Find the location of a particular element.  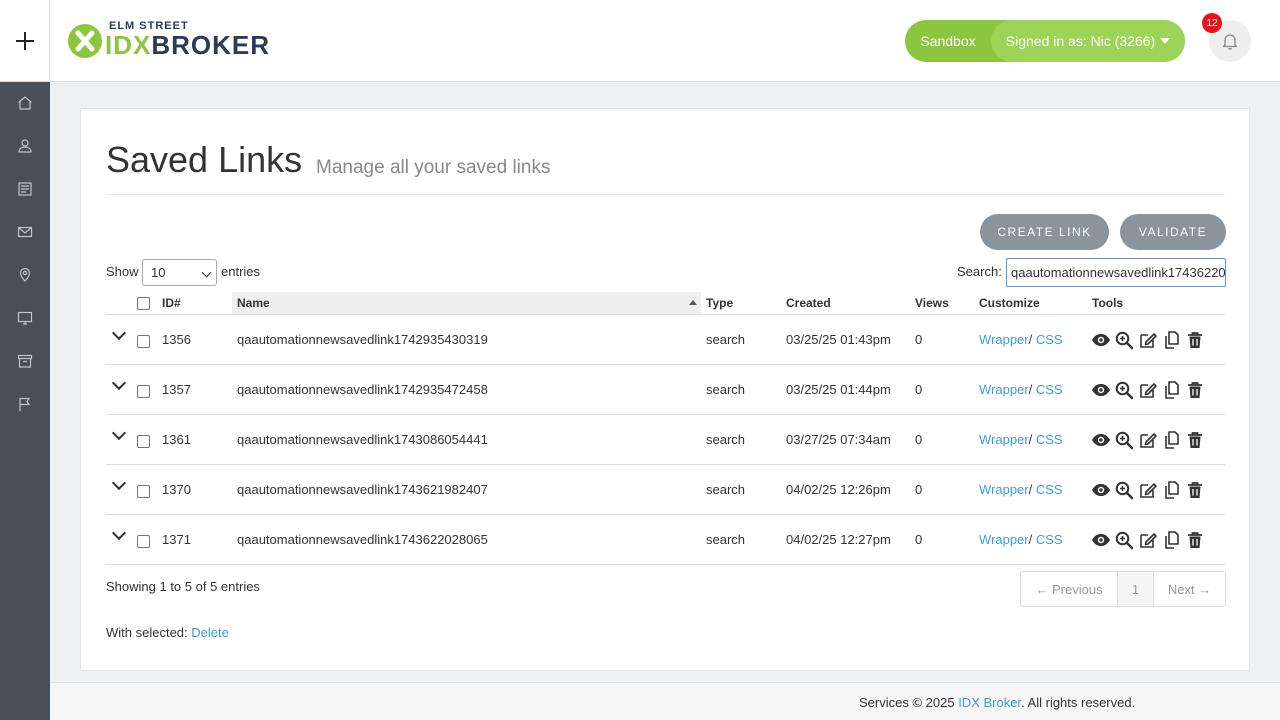

sidebar-item-content is located at coordinates (25, 189).